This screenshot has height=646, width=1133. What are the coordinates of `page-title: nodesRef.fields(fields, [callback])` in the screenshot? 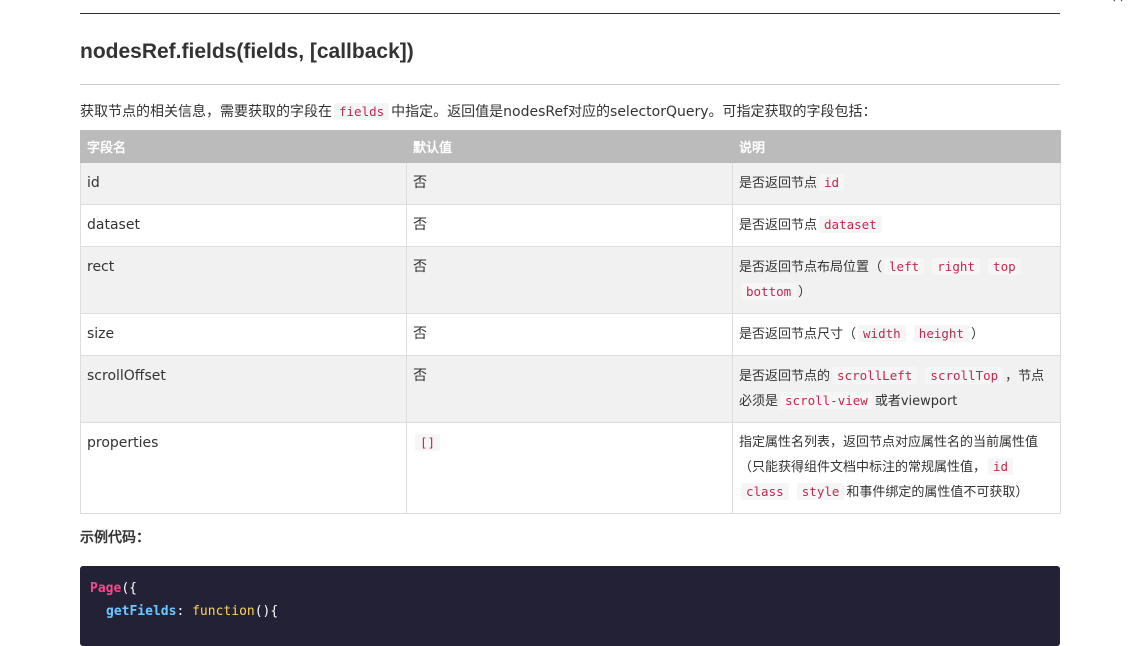 It's located at (247, 51).